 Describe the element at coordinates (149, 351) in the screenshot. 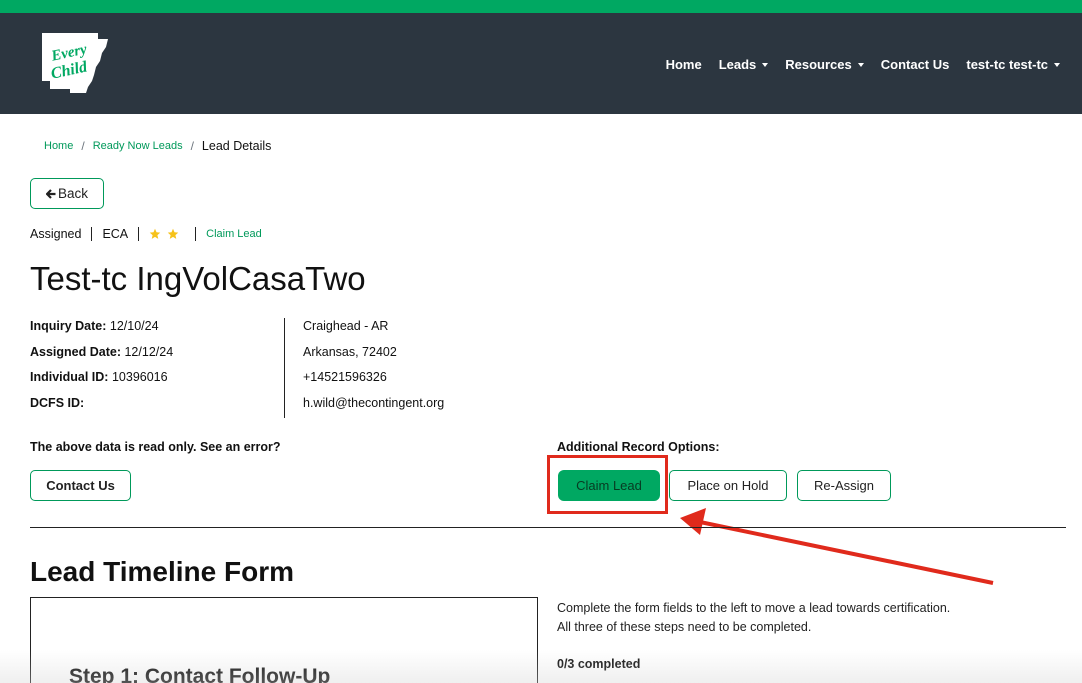

I see `assigned-date-value: 12/12/24` at that location.